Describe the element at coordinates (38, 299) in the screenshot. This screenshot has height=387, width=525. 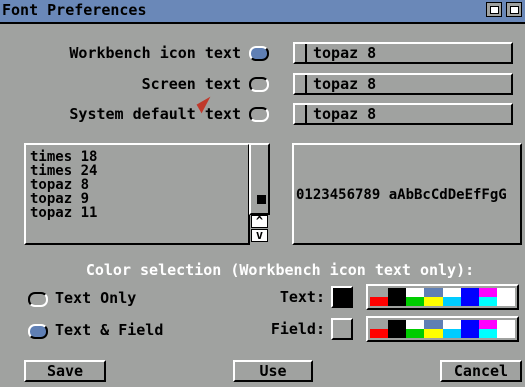
I see `text-only-radio` at that location.